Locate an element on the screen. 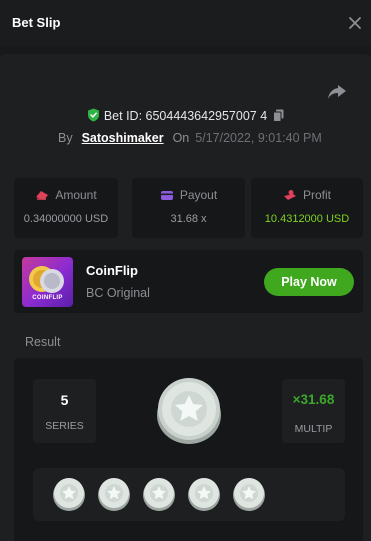 This screenshot has height=541, width=371. coin-series-bar is located at coordinates (189, 494).